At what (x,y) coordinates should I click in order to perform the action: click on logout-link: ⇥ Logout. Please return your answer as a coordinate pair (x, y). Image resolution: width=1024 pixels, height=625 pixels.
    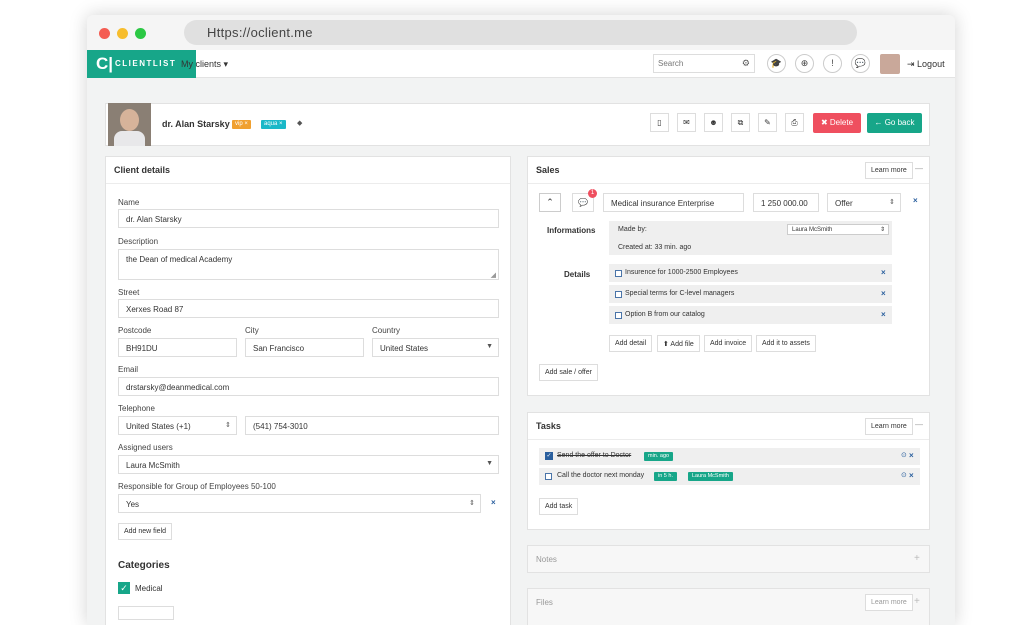
    Looking at the image, I should click on (926, 64).